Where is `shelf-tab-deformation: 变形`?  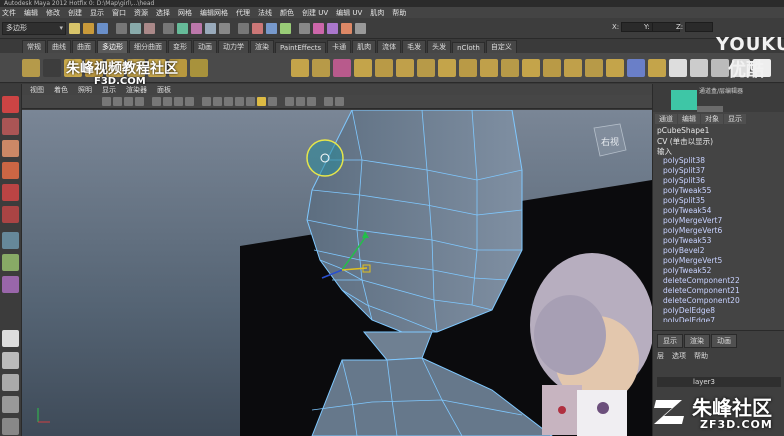
shelf-tab-deformation: 变形 is located at coordinates (180, 46).